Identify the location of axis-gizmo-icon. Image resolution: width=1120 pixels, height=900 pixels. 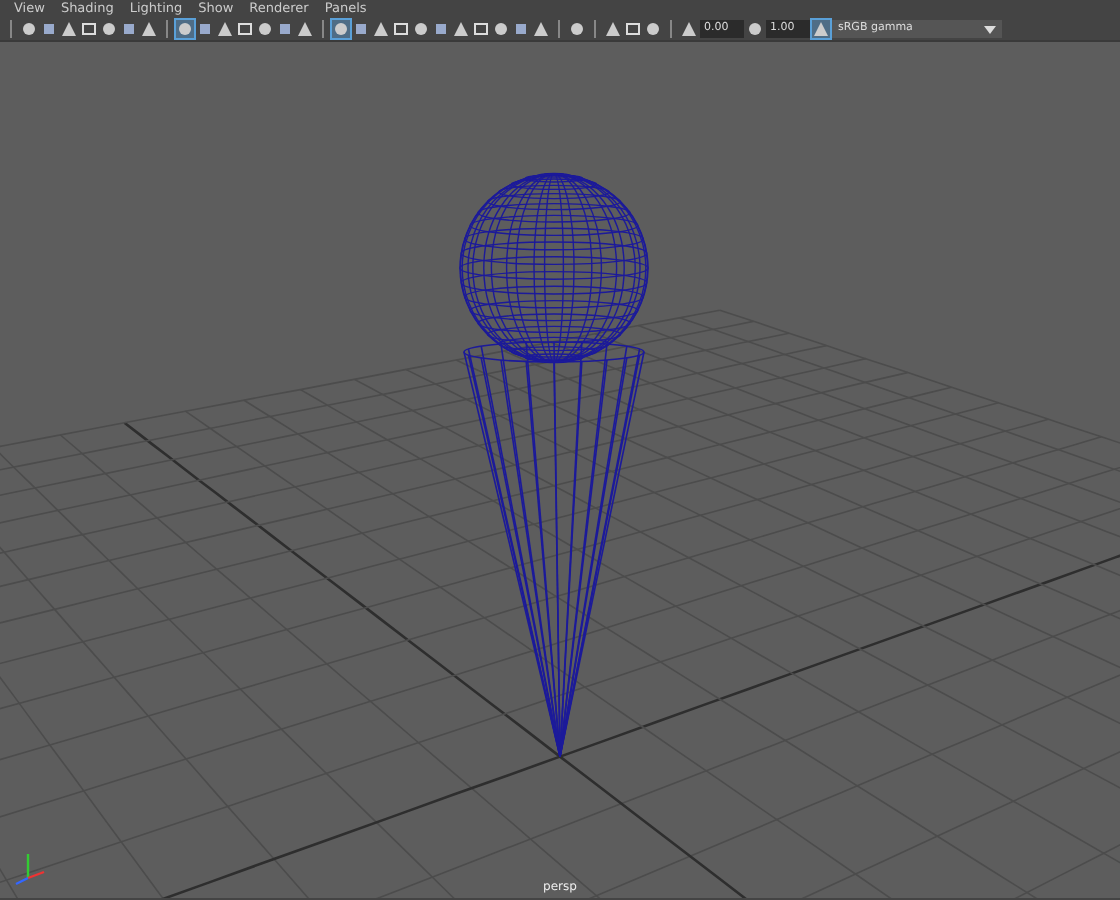
(30, 870).